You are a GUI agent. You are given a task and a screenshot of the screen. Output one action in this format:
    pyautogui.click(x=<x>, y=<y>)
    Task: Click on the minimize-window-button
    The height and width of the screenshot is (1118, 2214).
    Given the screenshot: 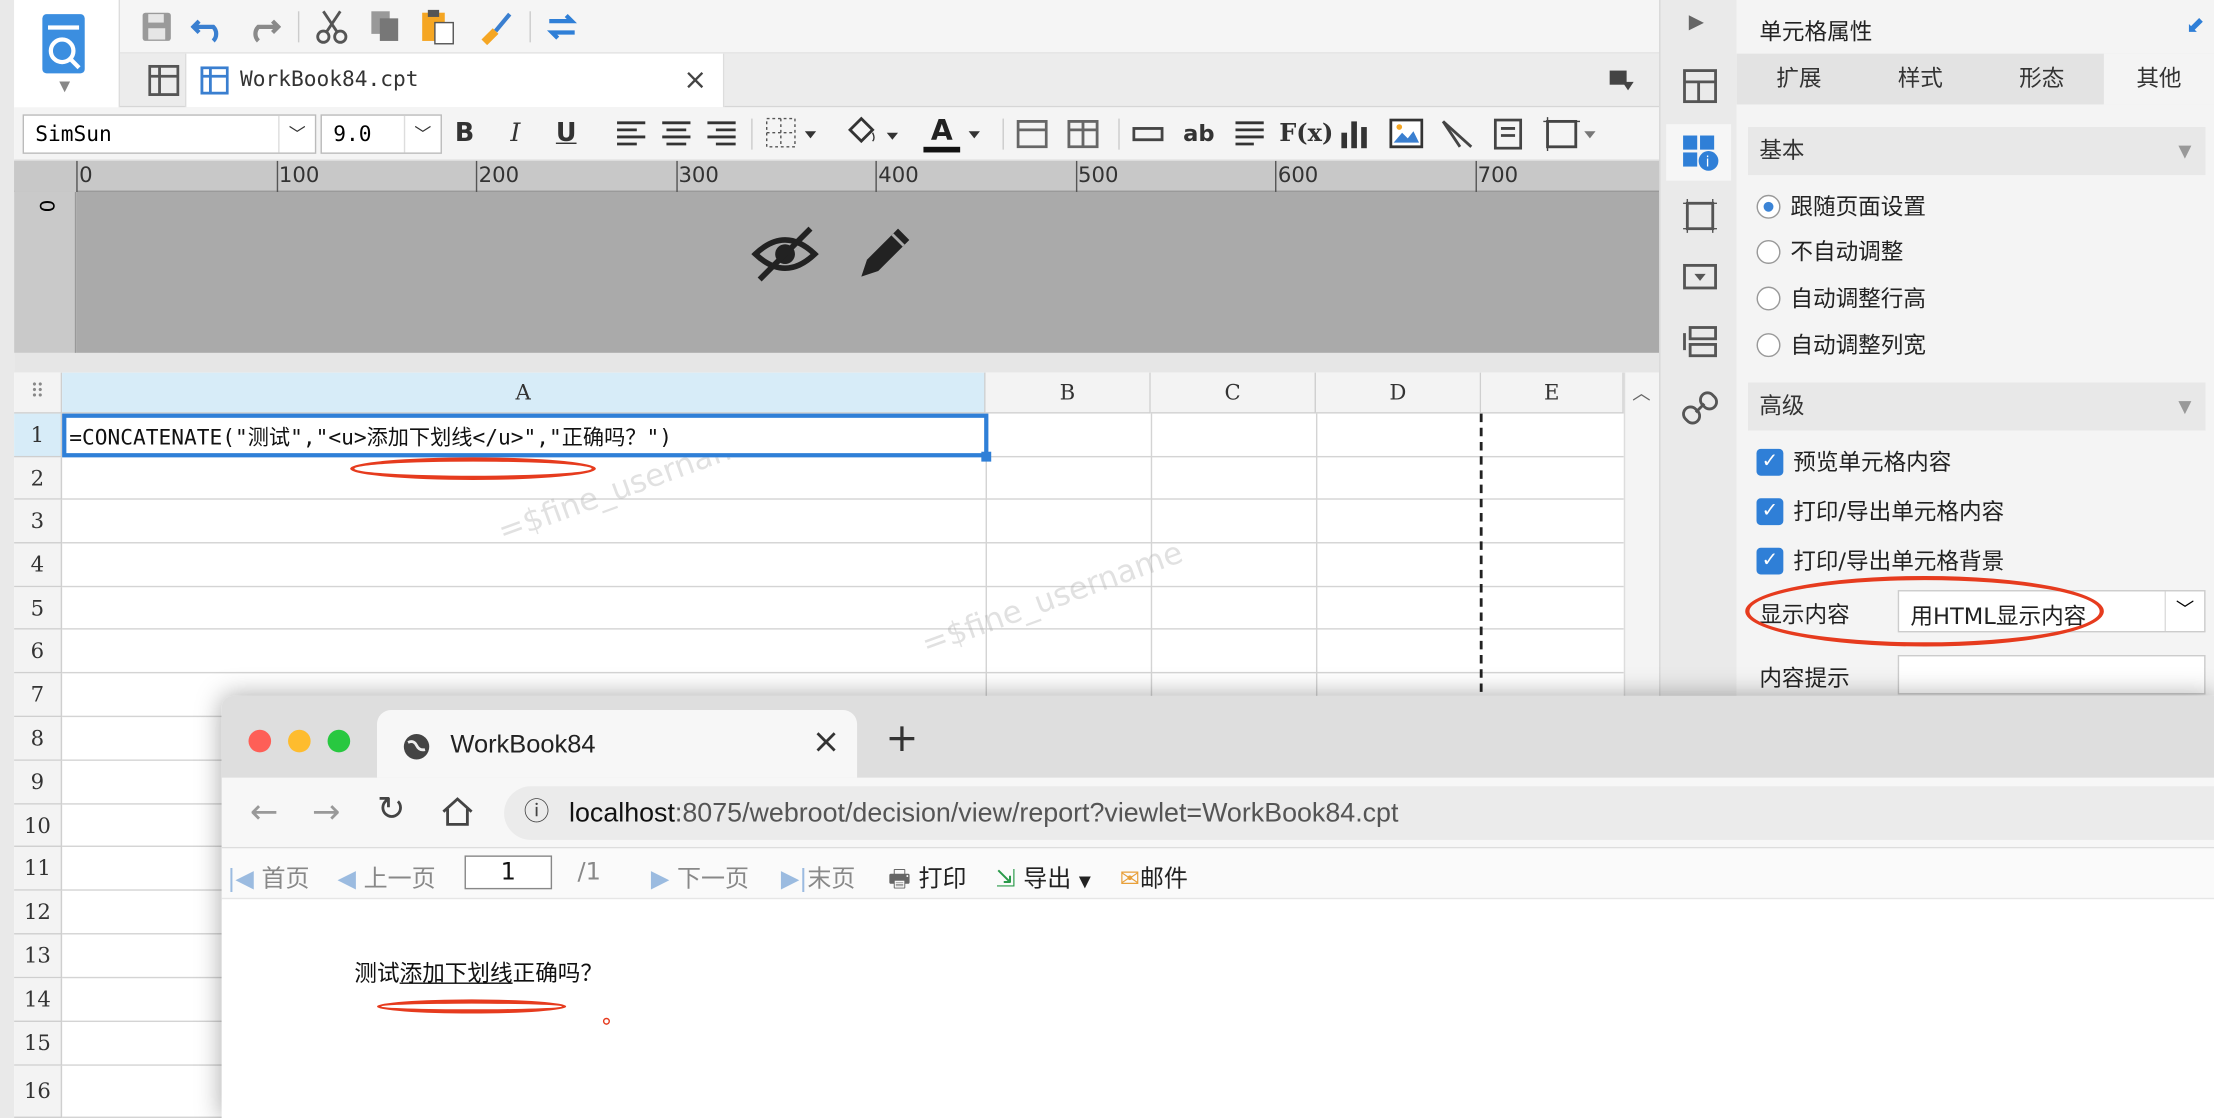 What is the action you would take?
    pyautogui.click(x=299, y=741)
    